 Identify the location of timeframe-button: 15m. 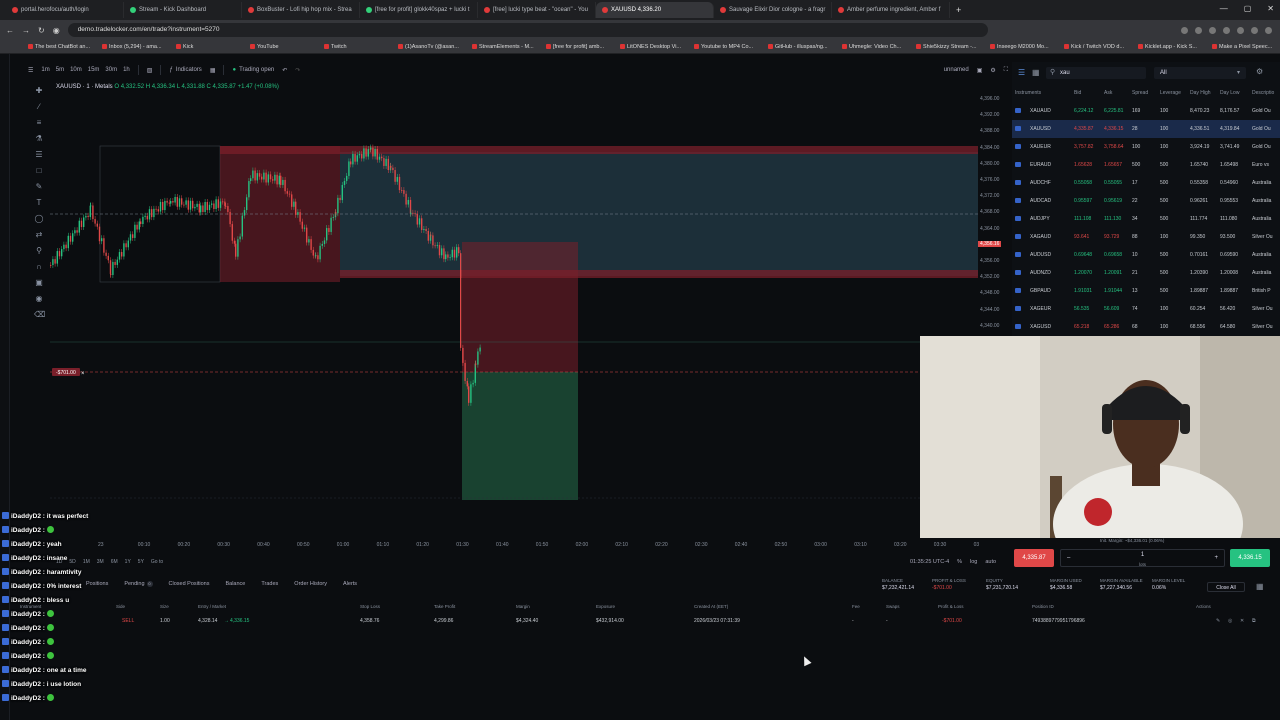
(94, 70).